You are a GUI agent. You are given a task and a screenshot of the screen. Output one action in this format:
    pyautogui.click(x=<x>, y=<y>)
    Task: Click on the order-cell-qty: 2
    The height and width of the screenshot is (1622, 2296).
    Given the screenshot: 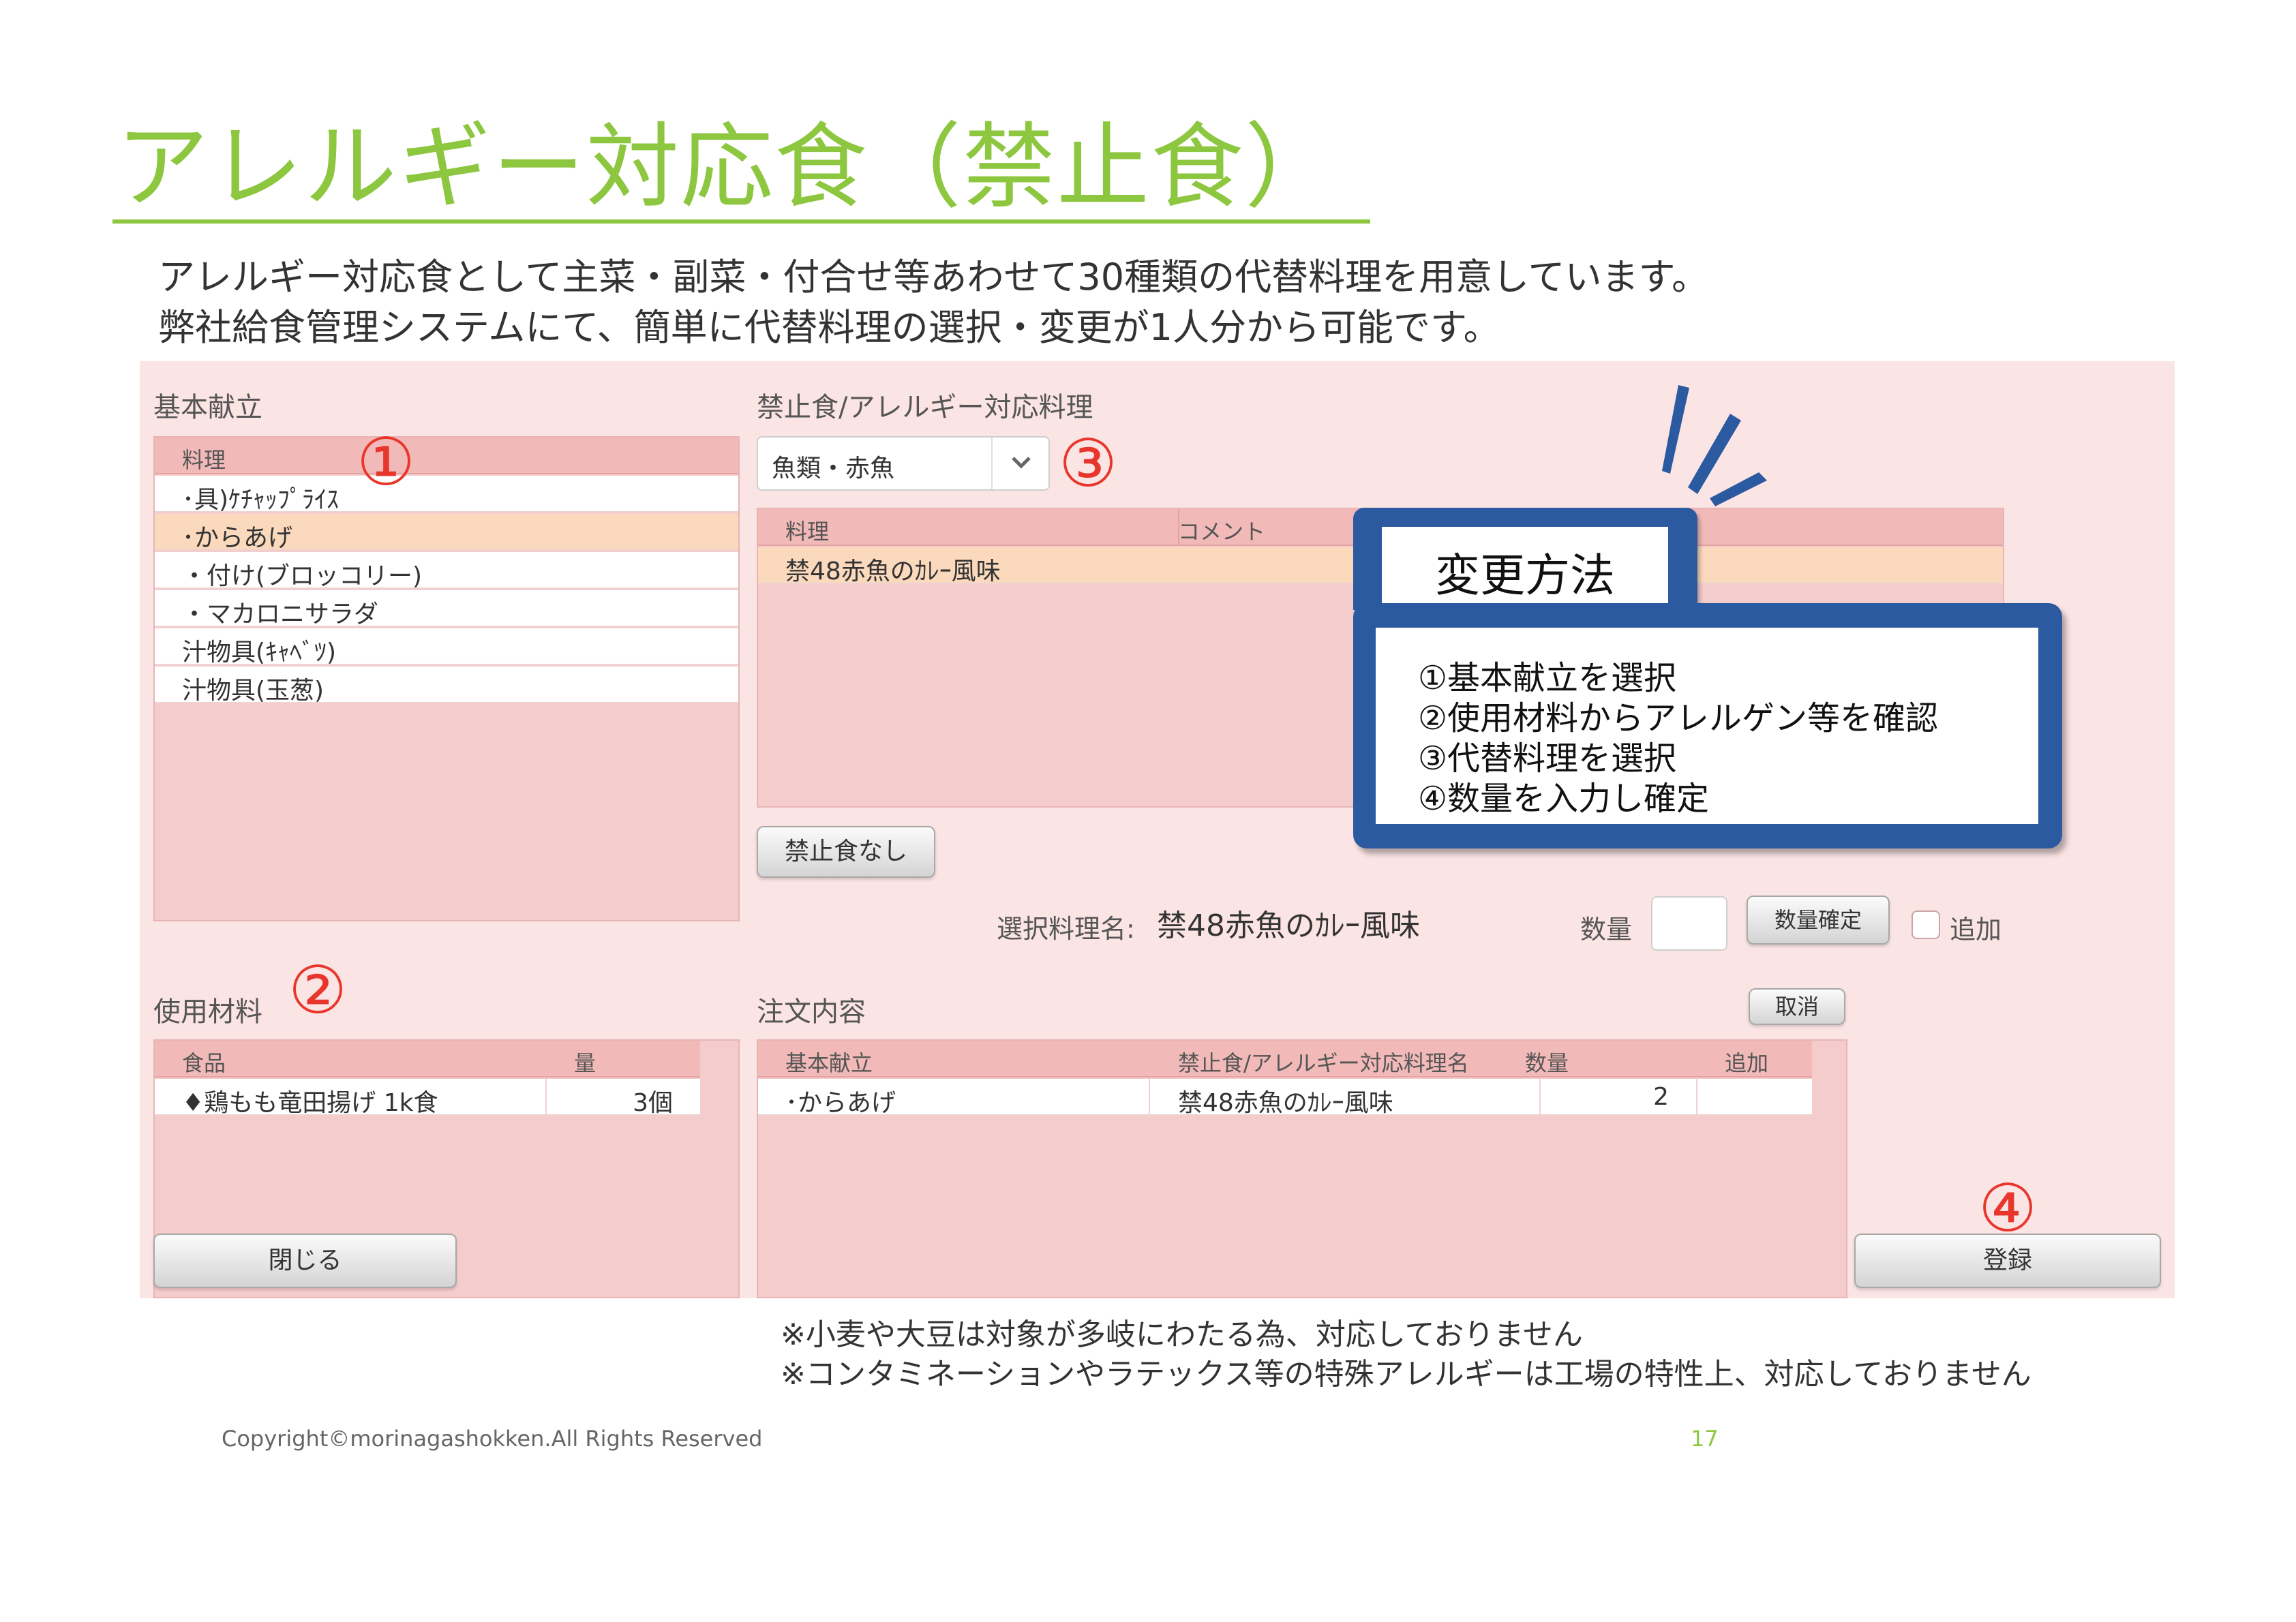 What is the action you would take?
    pyautogui.click(x=1619, y=1096)
    